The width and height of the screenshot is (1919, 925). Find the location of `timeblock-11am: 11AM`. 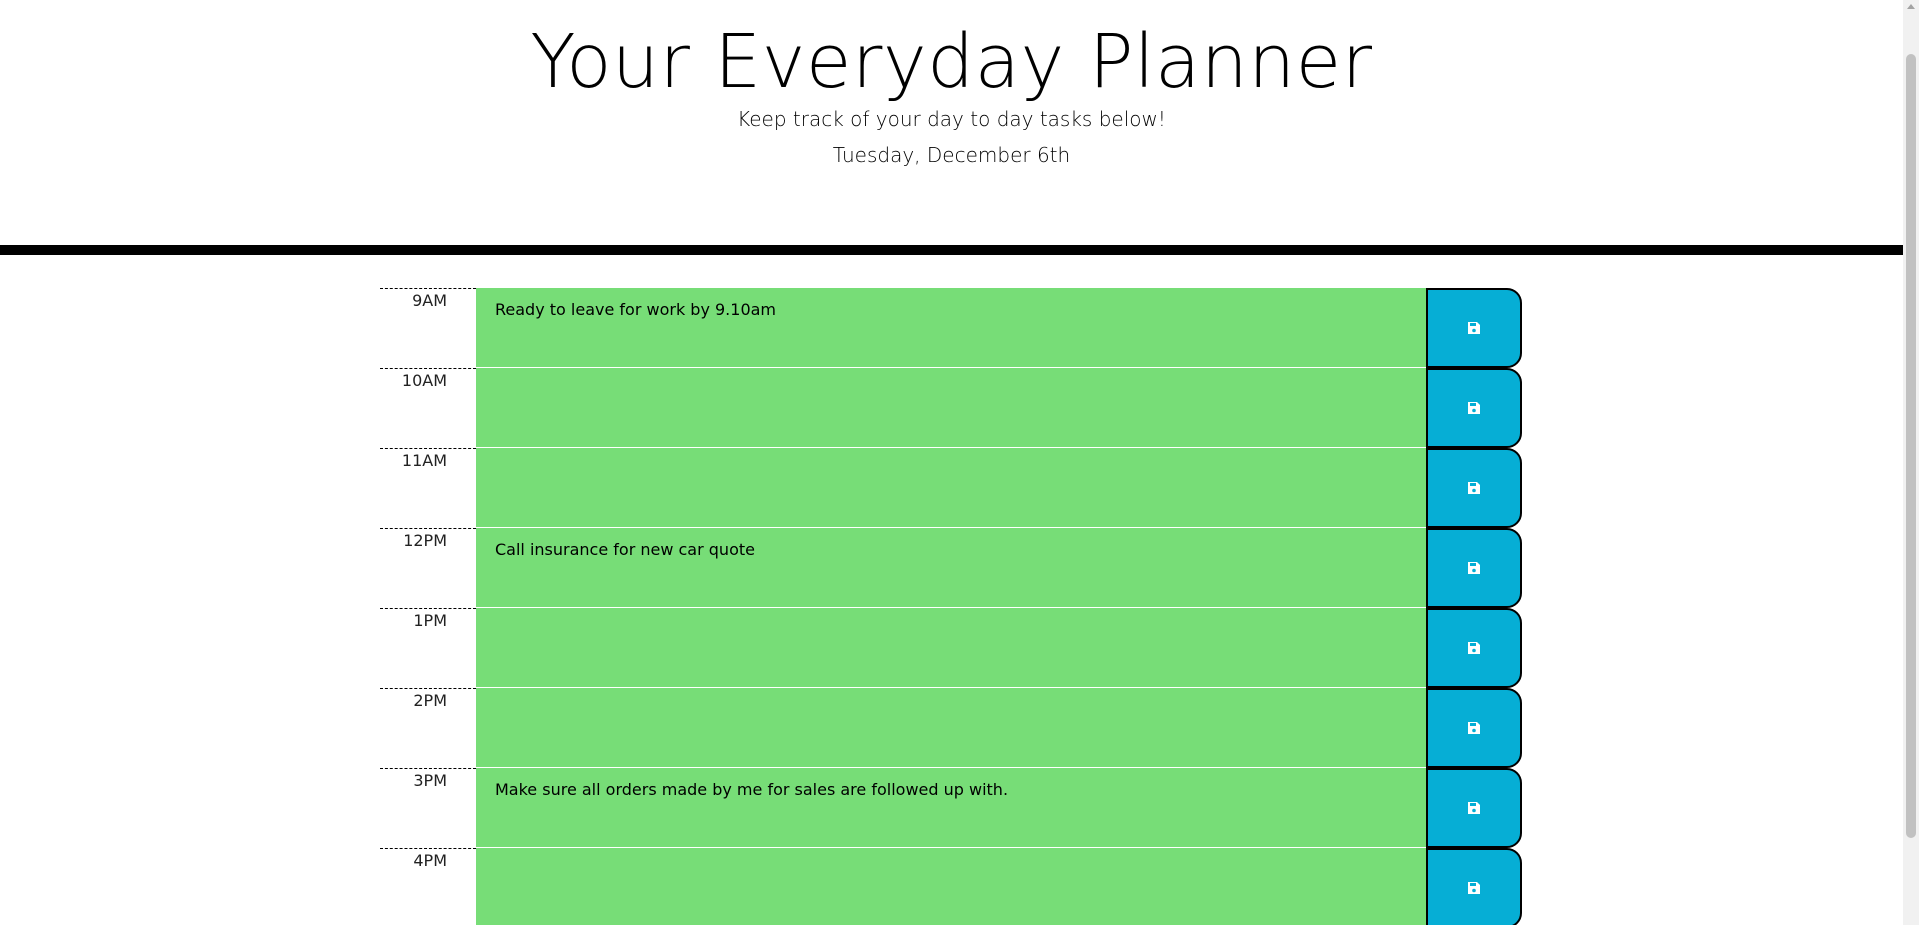

timeblock-11am: 11AM is located at coordinates (951, 488).